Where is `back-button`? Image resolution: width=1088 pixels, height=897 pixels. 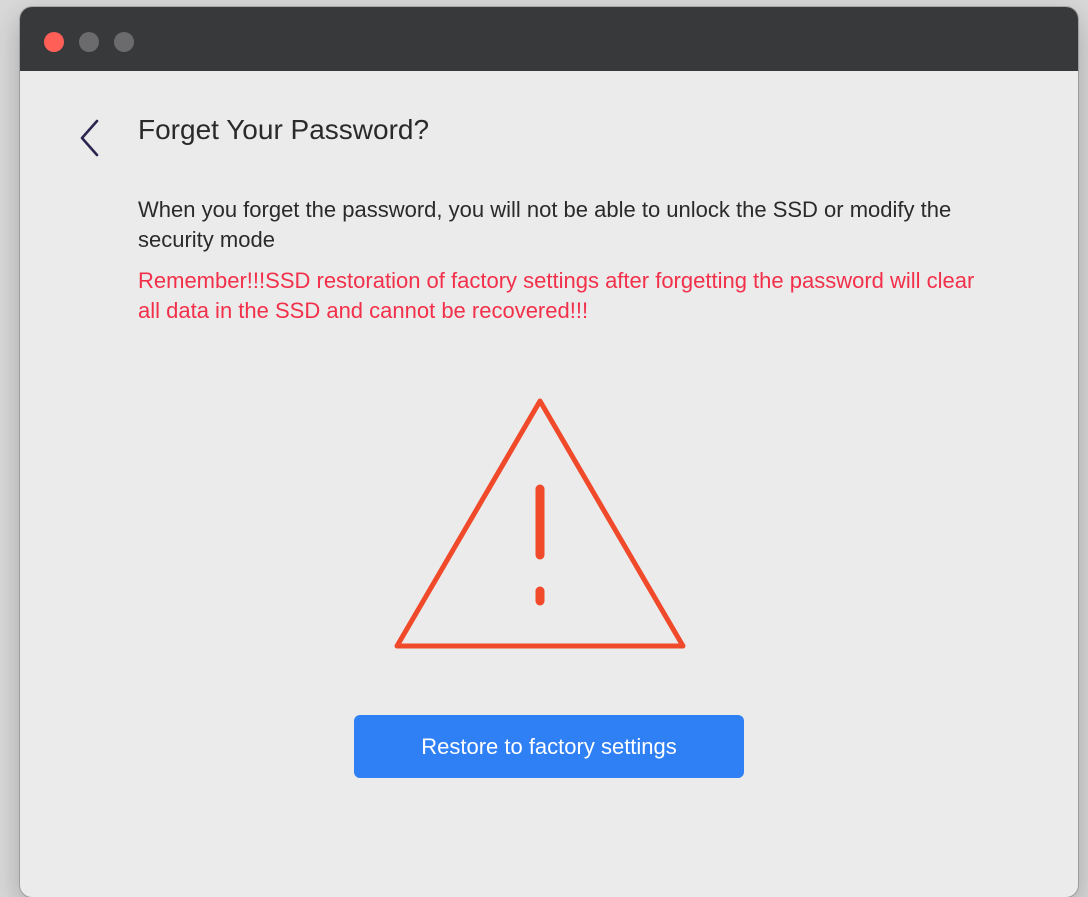
back-button is located at coordinates (91, 138).